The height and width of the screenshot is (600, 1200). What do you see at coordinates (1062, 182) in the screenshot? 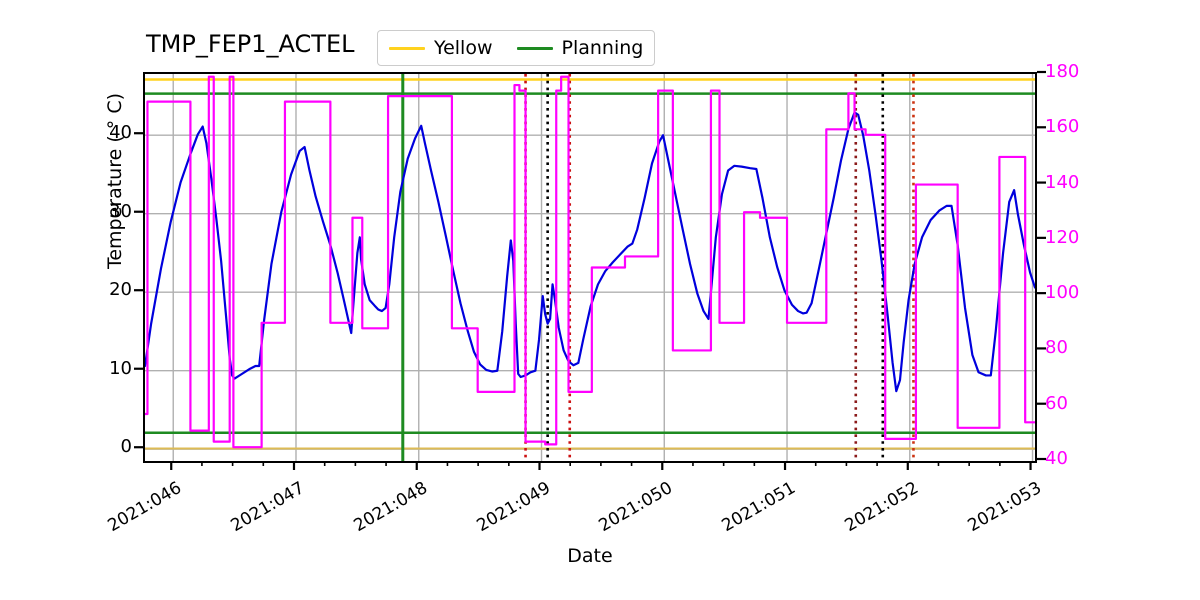
I see `y-tick-label-right: 140` at bounding box center [1062, 182].